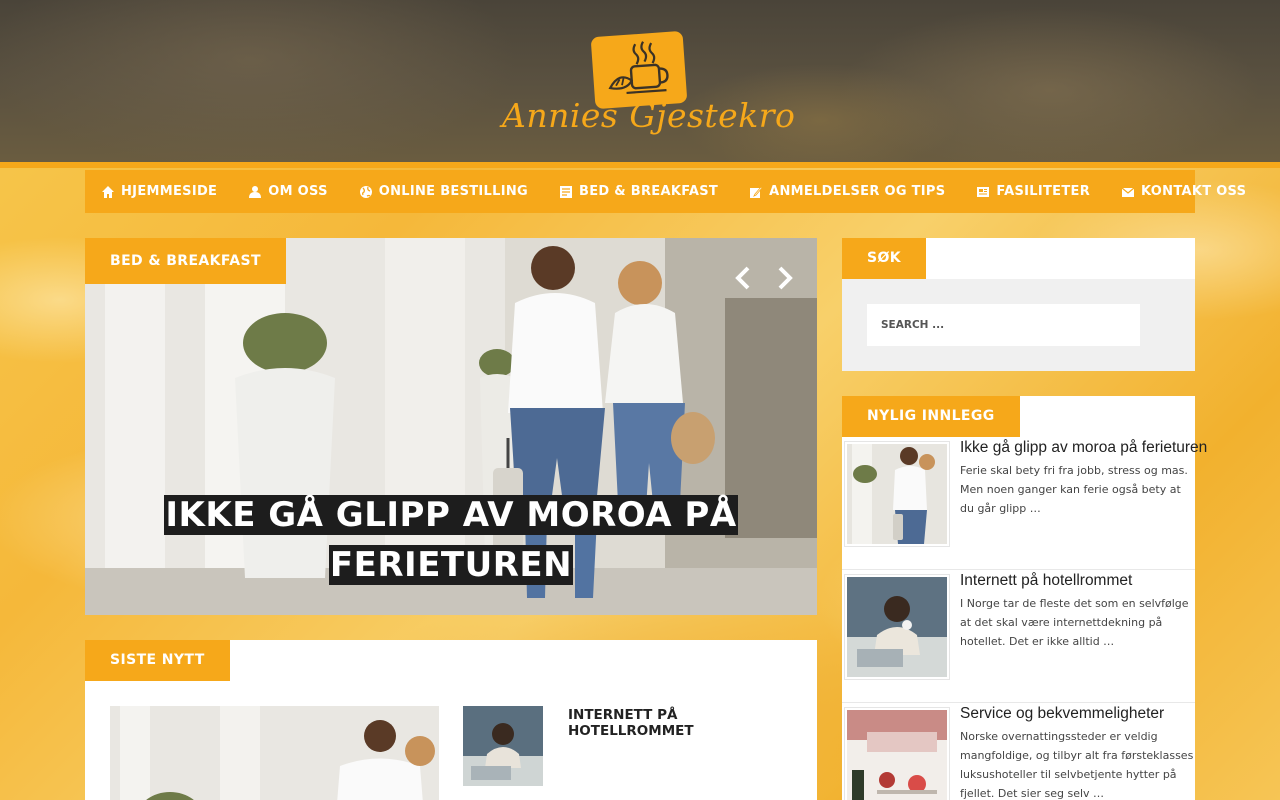 Image resolution: width=1280 pixels, height=800 pixels. I want to click on chevron-right-icon, so click(785, 278).